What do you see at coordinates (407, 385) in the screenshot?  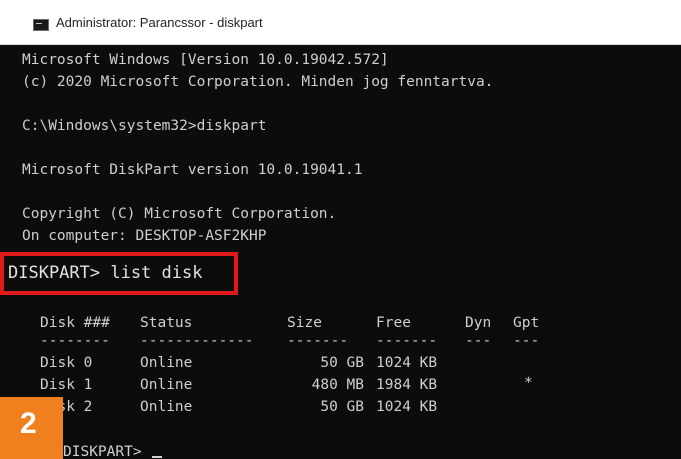 I see `table-cell-free: 1984 KB` at bounding box center [407, 385].